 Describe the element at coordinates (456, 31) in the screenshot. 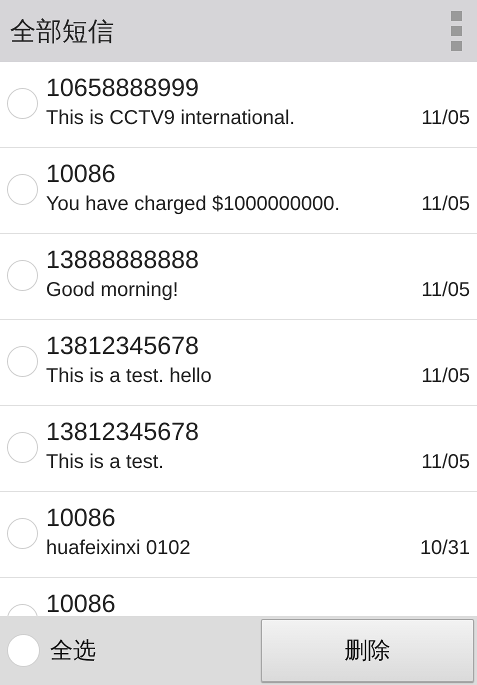

I see `overflow-menu-icon` at that location.